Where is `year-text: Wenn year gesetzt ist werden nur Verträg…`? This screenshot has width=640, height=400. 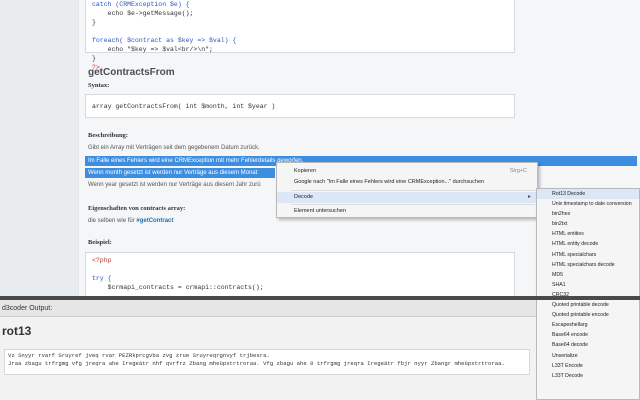 year-text: Wenn year gesetzt ist werden nur Verträg… is located at coordinates (174, 185).